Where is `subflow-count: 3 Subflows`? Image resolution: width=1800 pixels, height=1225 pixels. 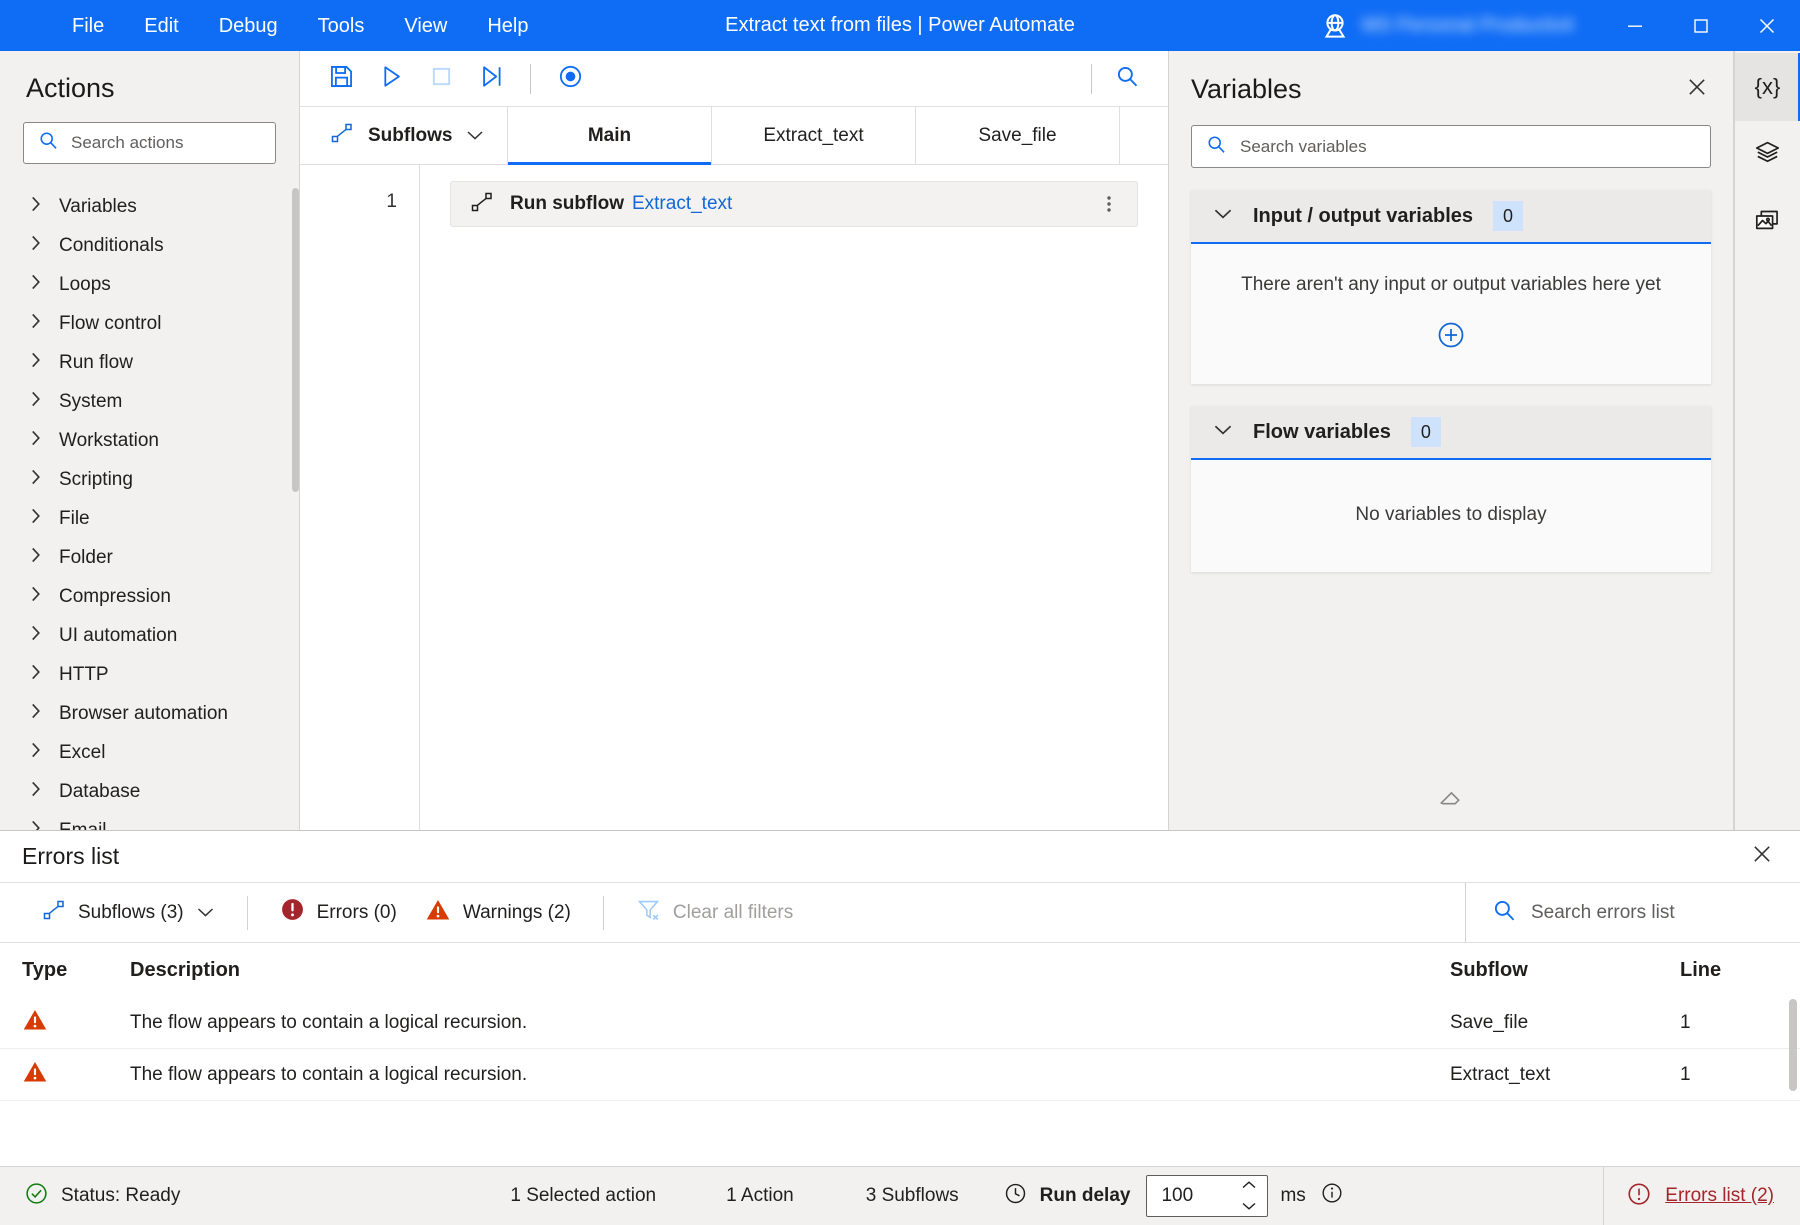
subflow-count: 3 Subflows is located at coordinates (912, 1195).